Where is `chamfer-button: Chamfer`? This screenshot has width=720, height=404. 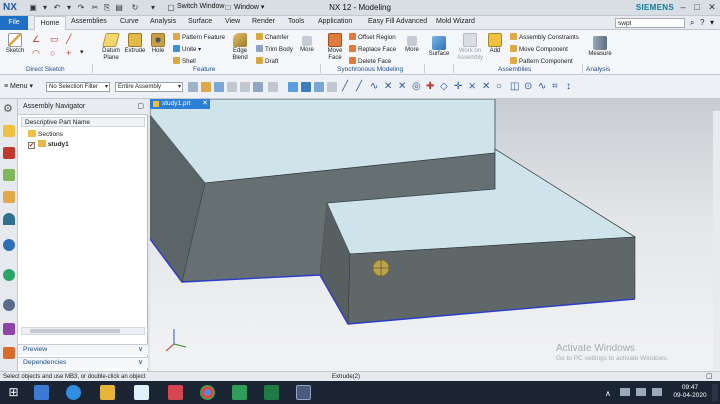 chamfer-button: Chamfer is located at coordinates (272, 37).